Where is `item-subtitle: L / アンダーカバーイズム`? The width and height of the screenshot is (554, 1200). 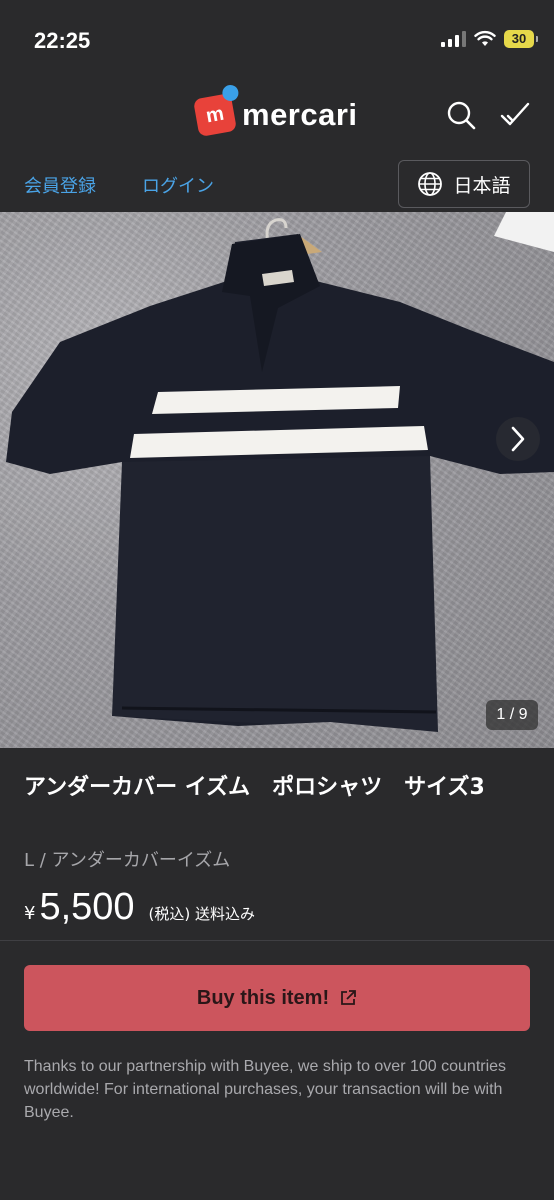
item-subtitle: L / アンダーカバーイズム is located at coordinates (127, 860).